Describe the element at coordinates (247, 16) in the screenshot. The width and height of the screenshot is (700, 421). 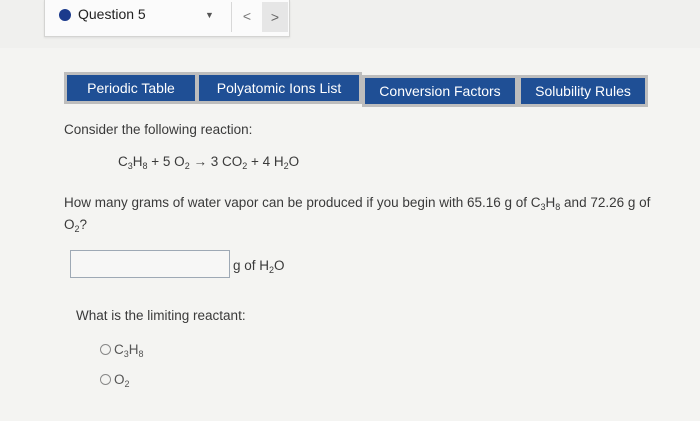
I see `previous-question-button: <` at that location.